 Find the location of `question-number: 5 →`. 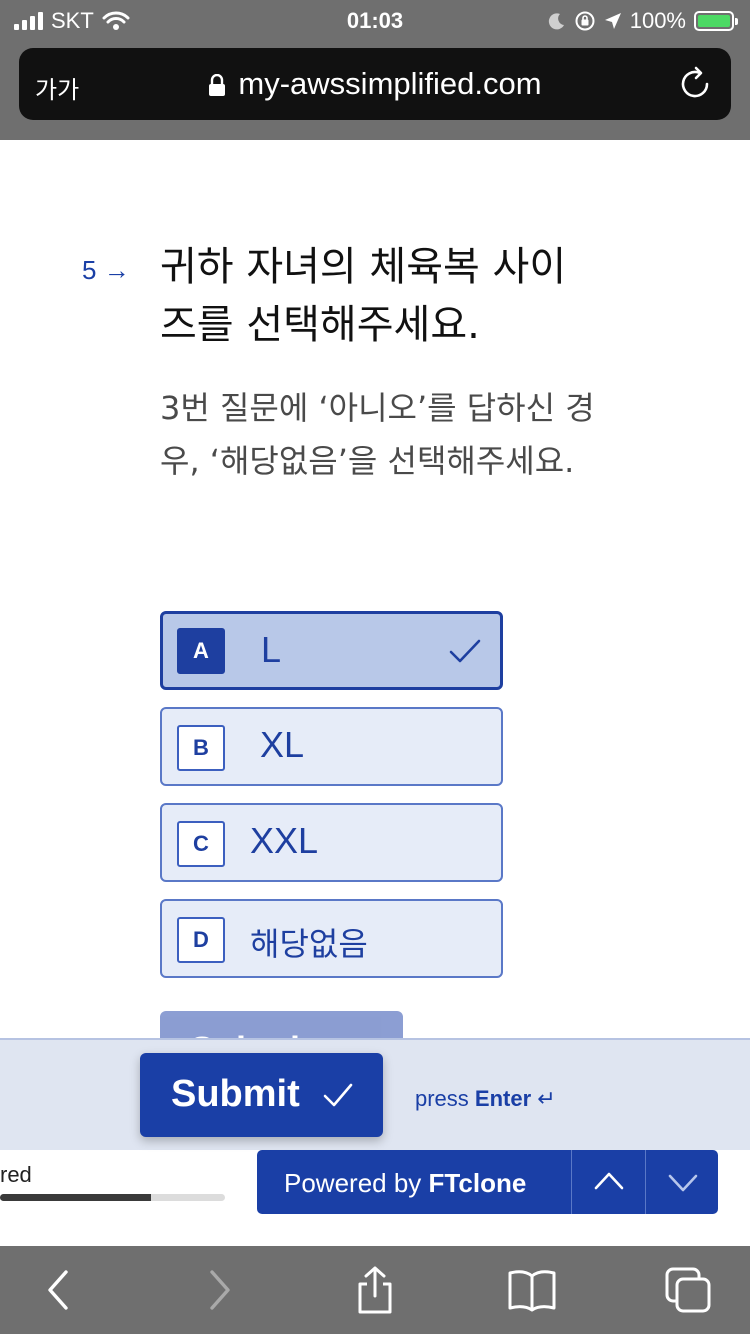

question-number: 5 → is located at coordinates (106, 270).